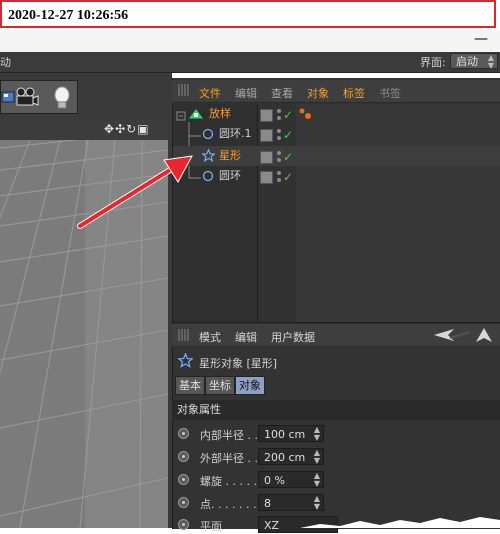 The height and width of the screenshot is (534, 500). Describe the element at coordinates (210, 93) in the screenshot. I see `om-tab-file: 文件` at that location.